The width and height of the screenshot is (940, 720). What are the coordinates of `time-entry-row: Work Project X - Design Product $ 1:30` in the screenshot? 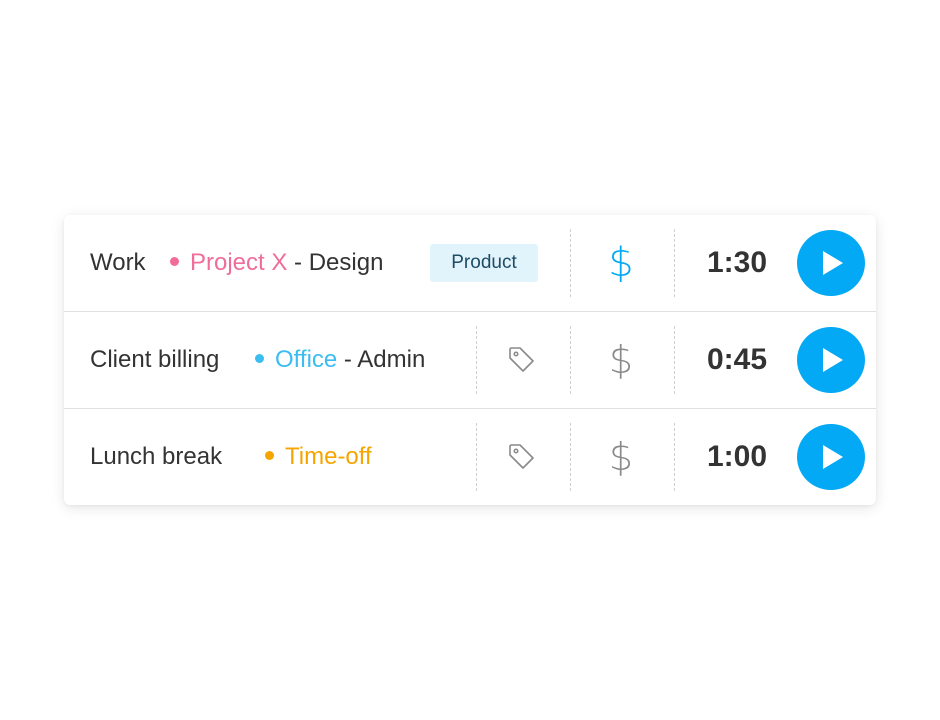 It's located at (470, 263).